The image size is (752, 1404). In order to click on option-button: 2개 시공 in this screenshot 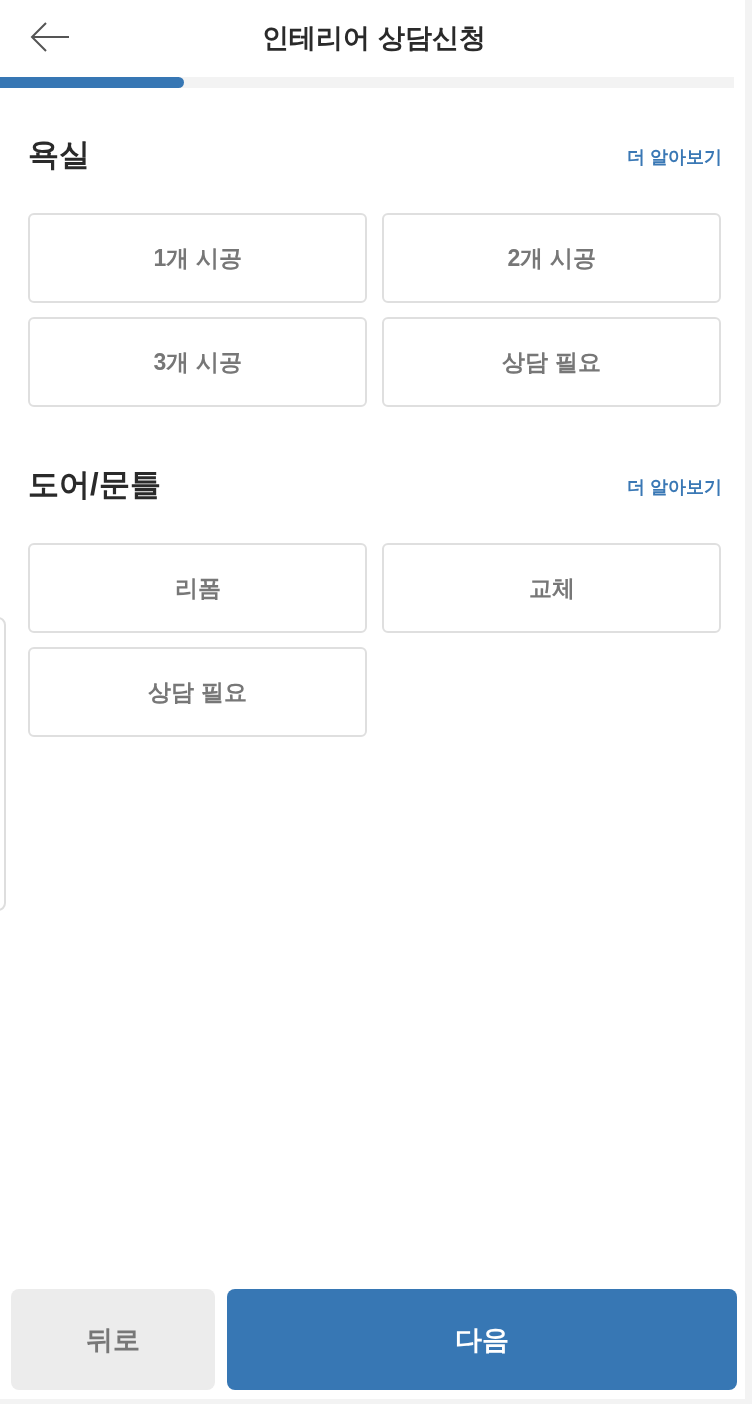, I will do `click(551, 258)`.